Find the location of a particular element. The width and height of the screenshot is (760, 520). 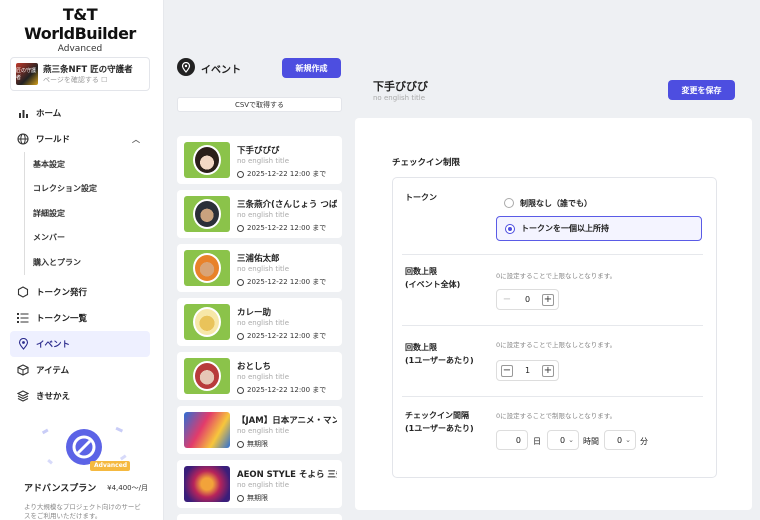

limit-total-stepper: − 0 + is located at coordinates (527, 299).